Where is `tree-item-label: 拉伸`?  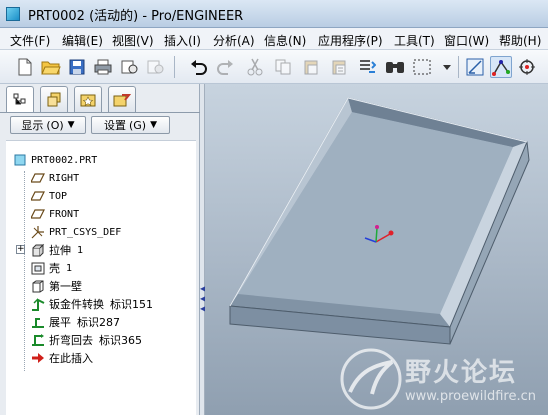 tree-item-label: 拉伸 is located at coordinates (60, 250).